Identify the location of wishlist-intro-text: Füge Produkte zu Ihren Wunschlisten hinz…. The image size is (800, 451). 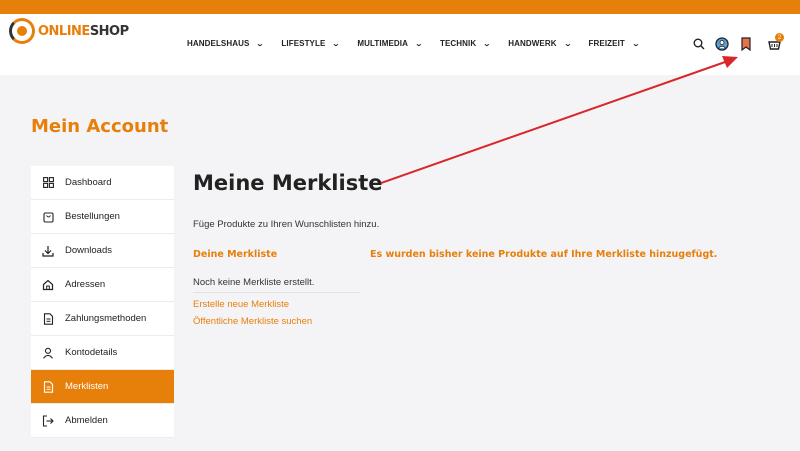
(286, 224).